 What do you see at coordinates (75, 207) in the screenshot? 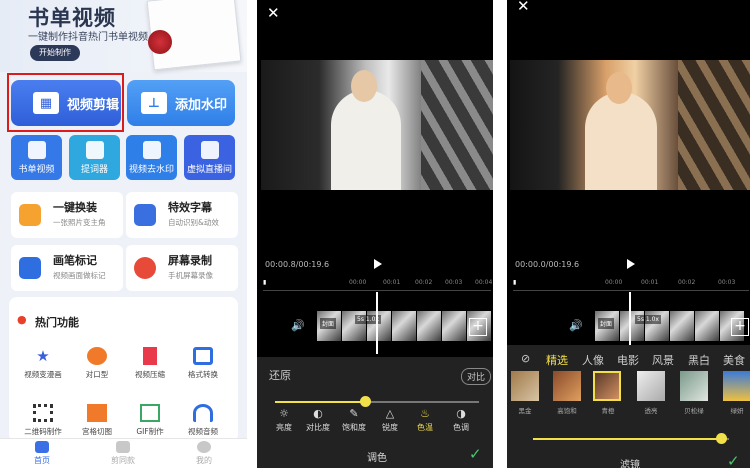
I see `outfit-swap-title: 一键换装` at bounding box center [75, 207].